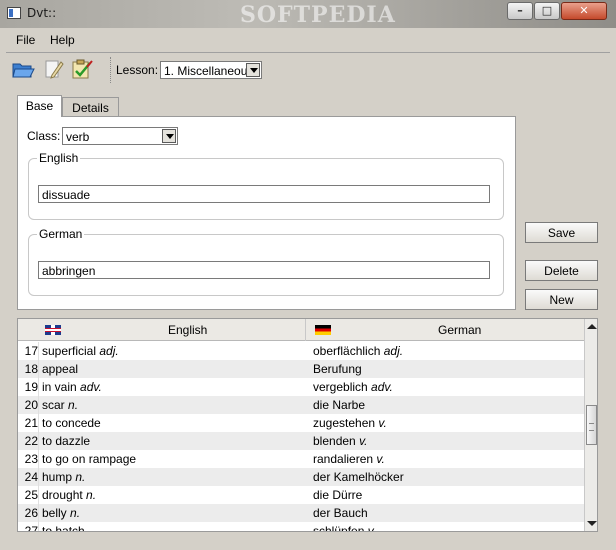 This screenshot has height=550, width=616. I want to click on scroll-up-icon, so click(592, 326).